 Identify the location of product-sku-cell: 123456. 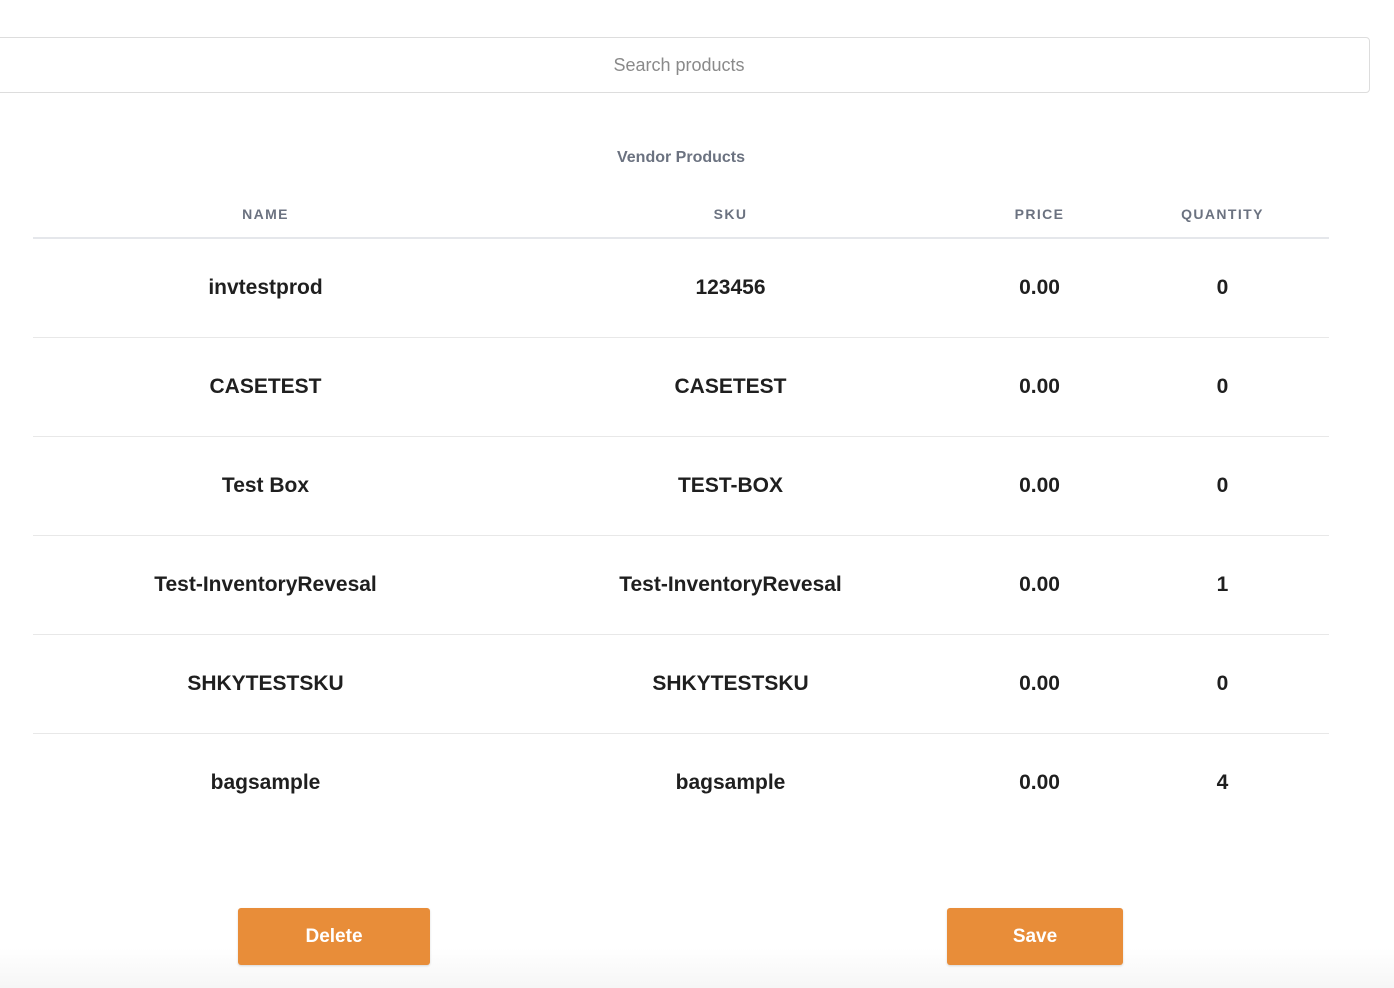
(730, 288).